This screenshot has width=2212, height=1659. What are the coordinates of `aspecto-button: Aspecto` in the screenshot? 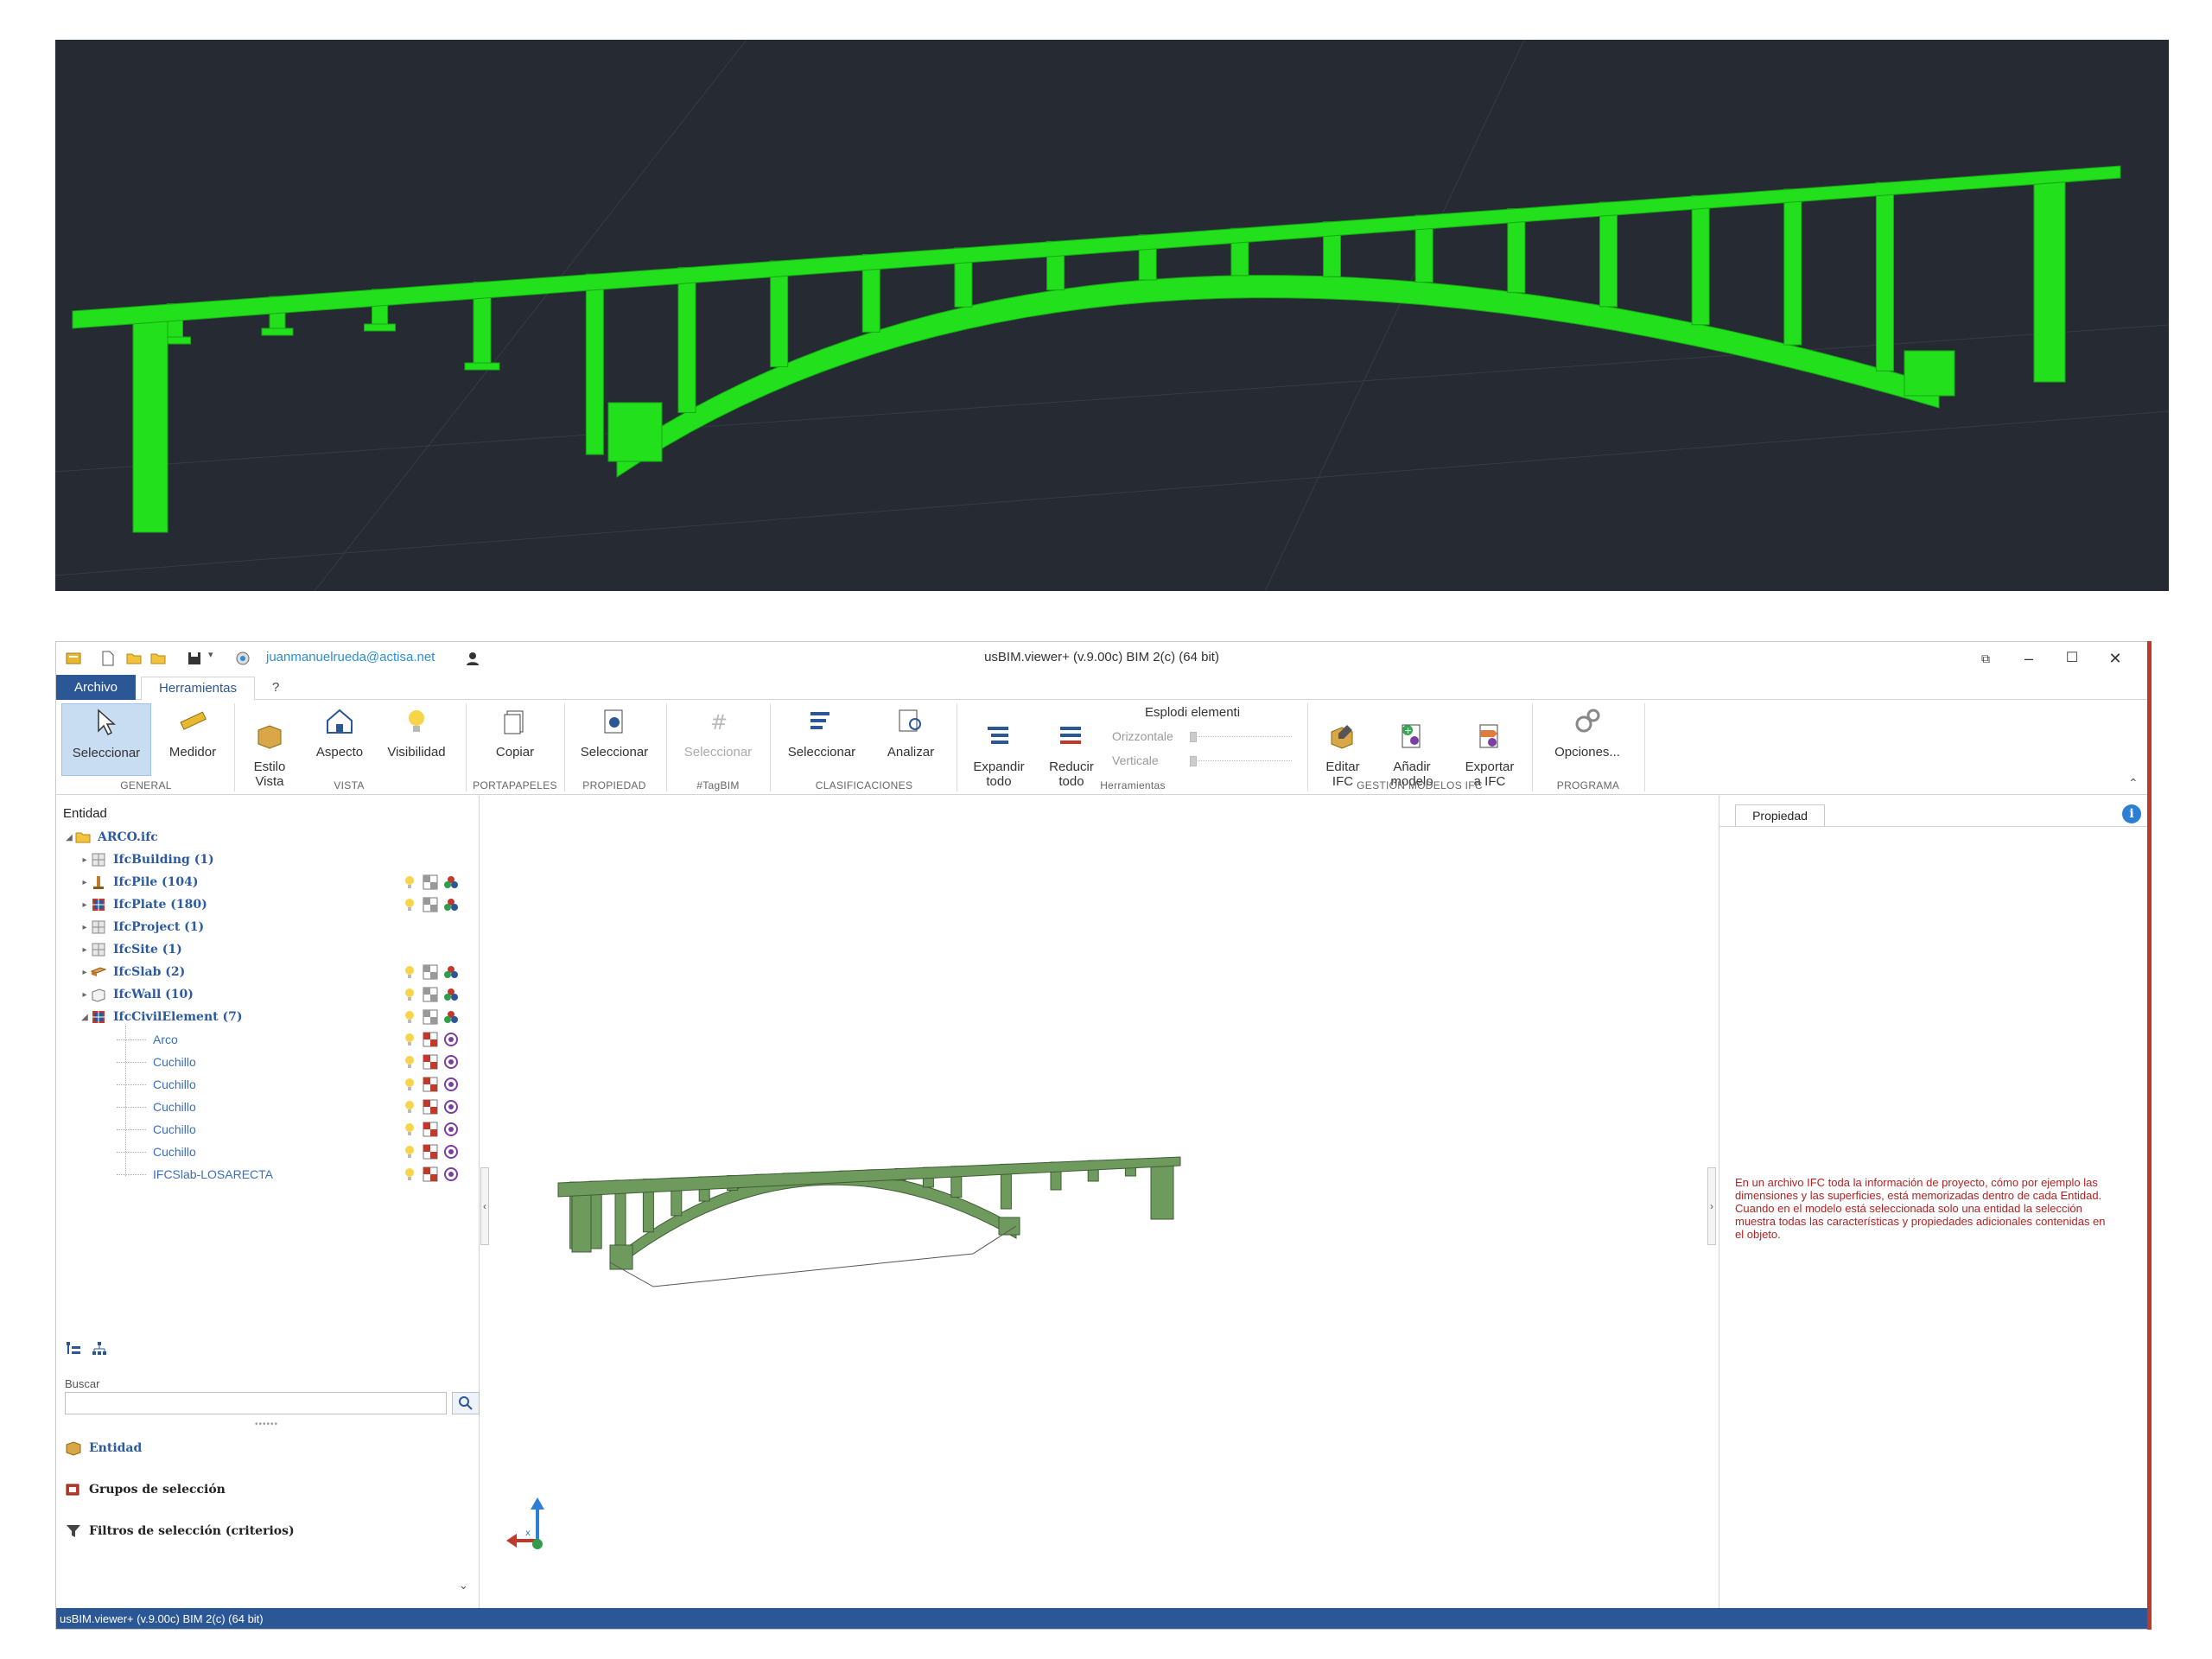 It's located at (339, 739).